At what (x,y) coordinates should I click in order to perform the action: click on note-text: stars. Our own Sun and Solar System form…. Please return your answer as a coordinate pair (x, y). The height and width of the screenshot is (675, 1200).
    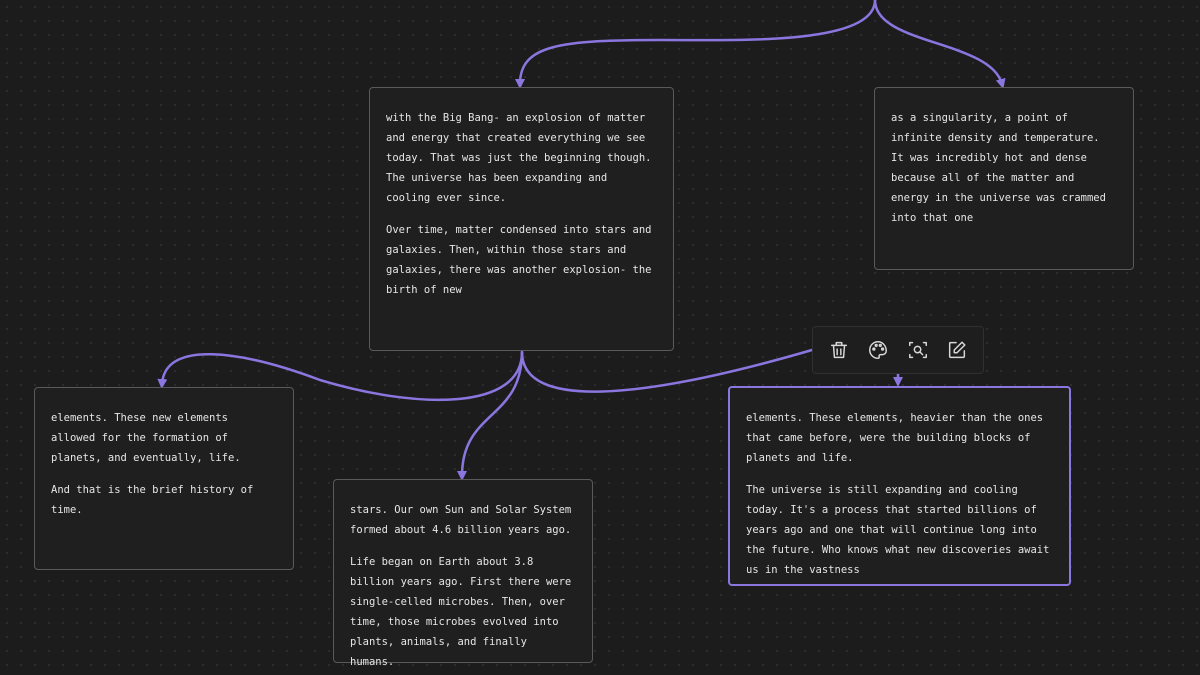
    Looking at the image, I should click on (461, 520).